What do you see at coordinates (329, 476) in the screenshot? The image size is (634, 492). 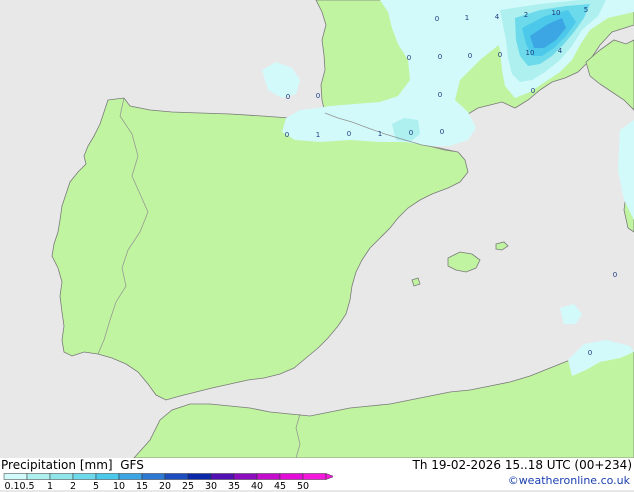 I see `legend-arrow` at bounding box center [329, 476].